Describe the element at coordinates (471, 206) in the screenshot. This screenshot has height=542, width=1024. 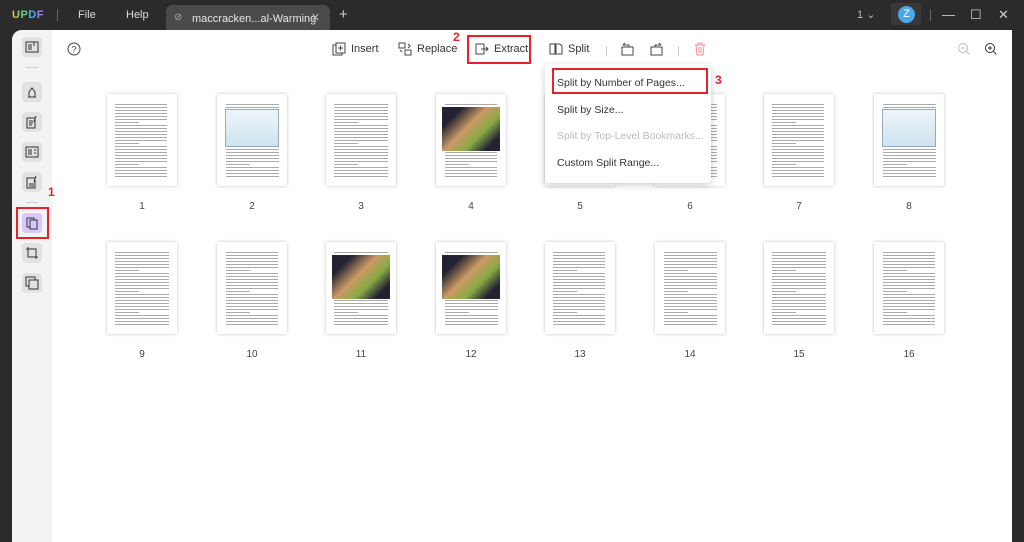
I see `page-number: 4` at that location.